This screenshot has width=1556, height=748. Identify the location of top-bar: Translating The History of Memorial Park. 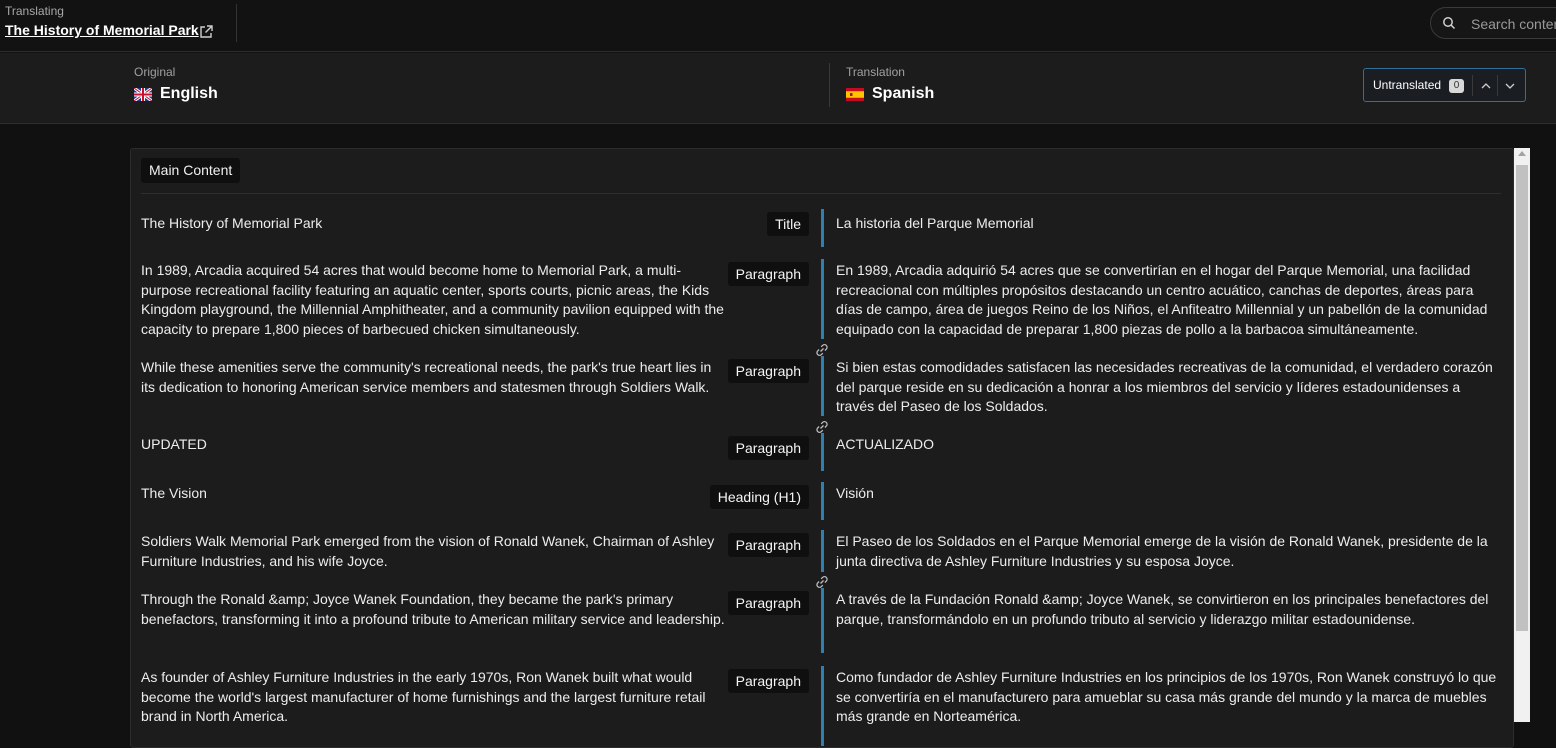
(778, 26).